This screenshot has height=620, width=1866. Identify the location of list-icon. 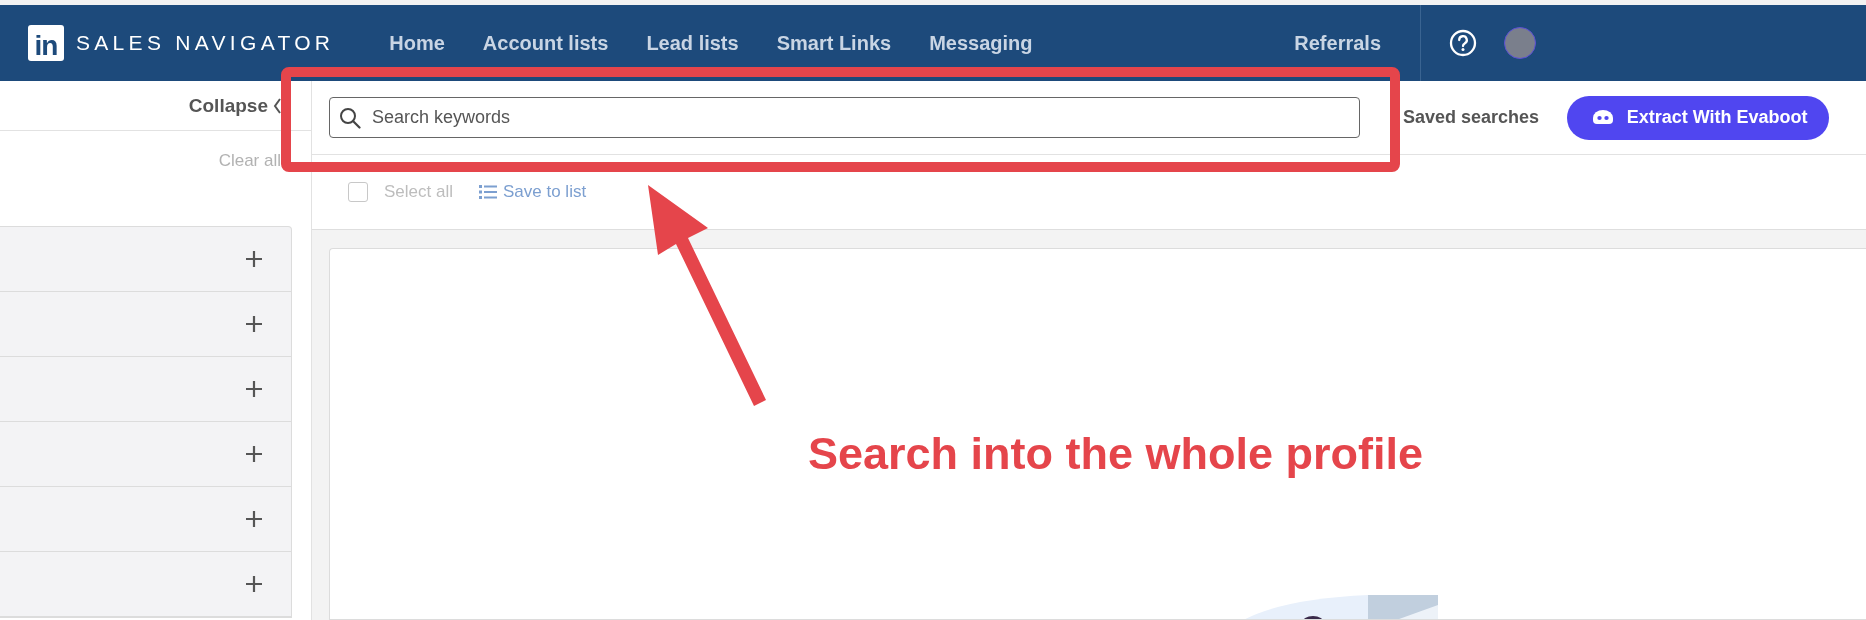
(488, 192).